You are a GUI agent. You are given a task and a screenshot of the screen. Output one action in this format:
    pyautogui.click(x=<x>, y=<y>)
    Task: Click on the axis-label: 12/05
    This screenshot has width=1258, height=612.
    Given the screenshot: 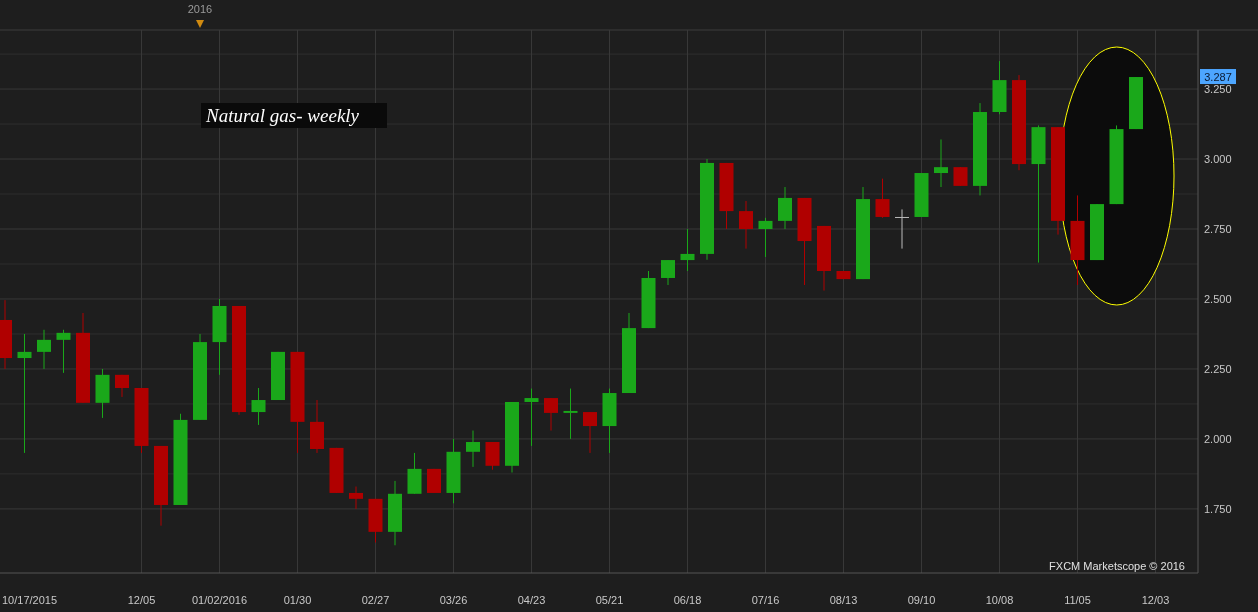 What is the action you would take?
    pyautogui.click(x=141, y=600)
    